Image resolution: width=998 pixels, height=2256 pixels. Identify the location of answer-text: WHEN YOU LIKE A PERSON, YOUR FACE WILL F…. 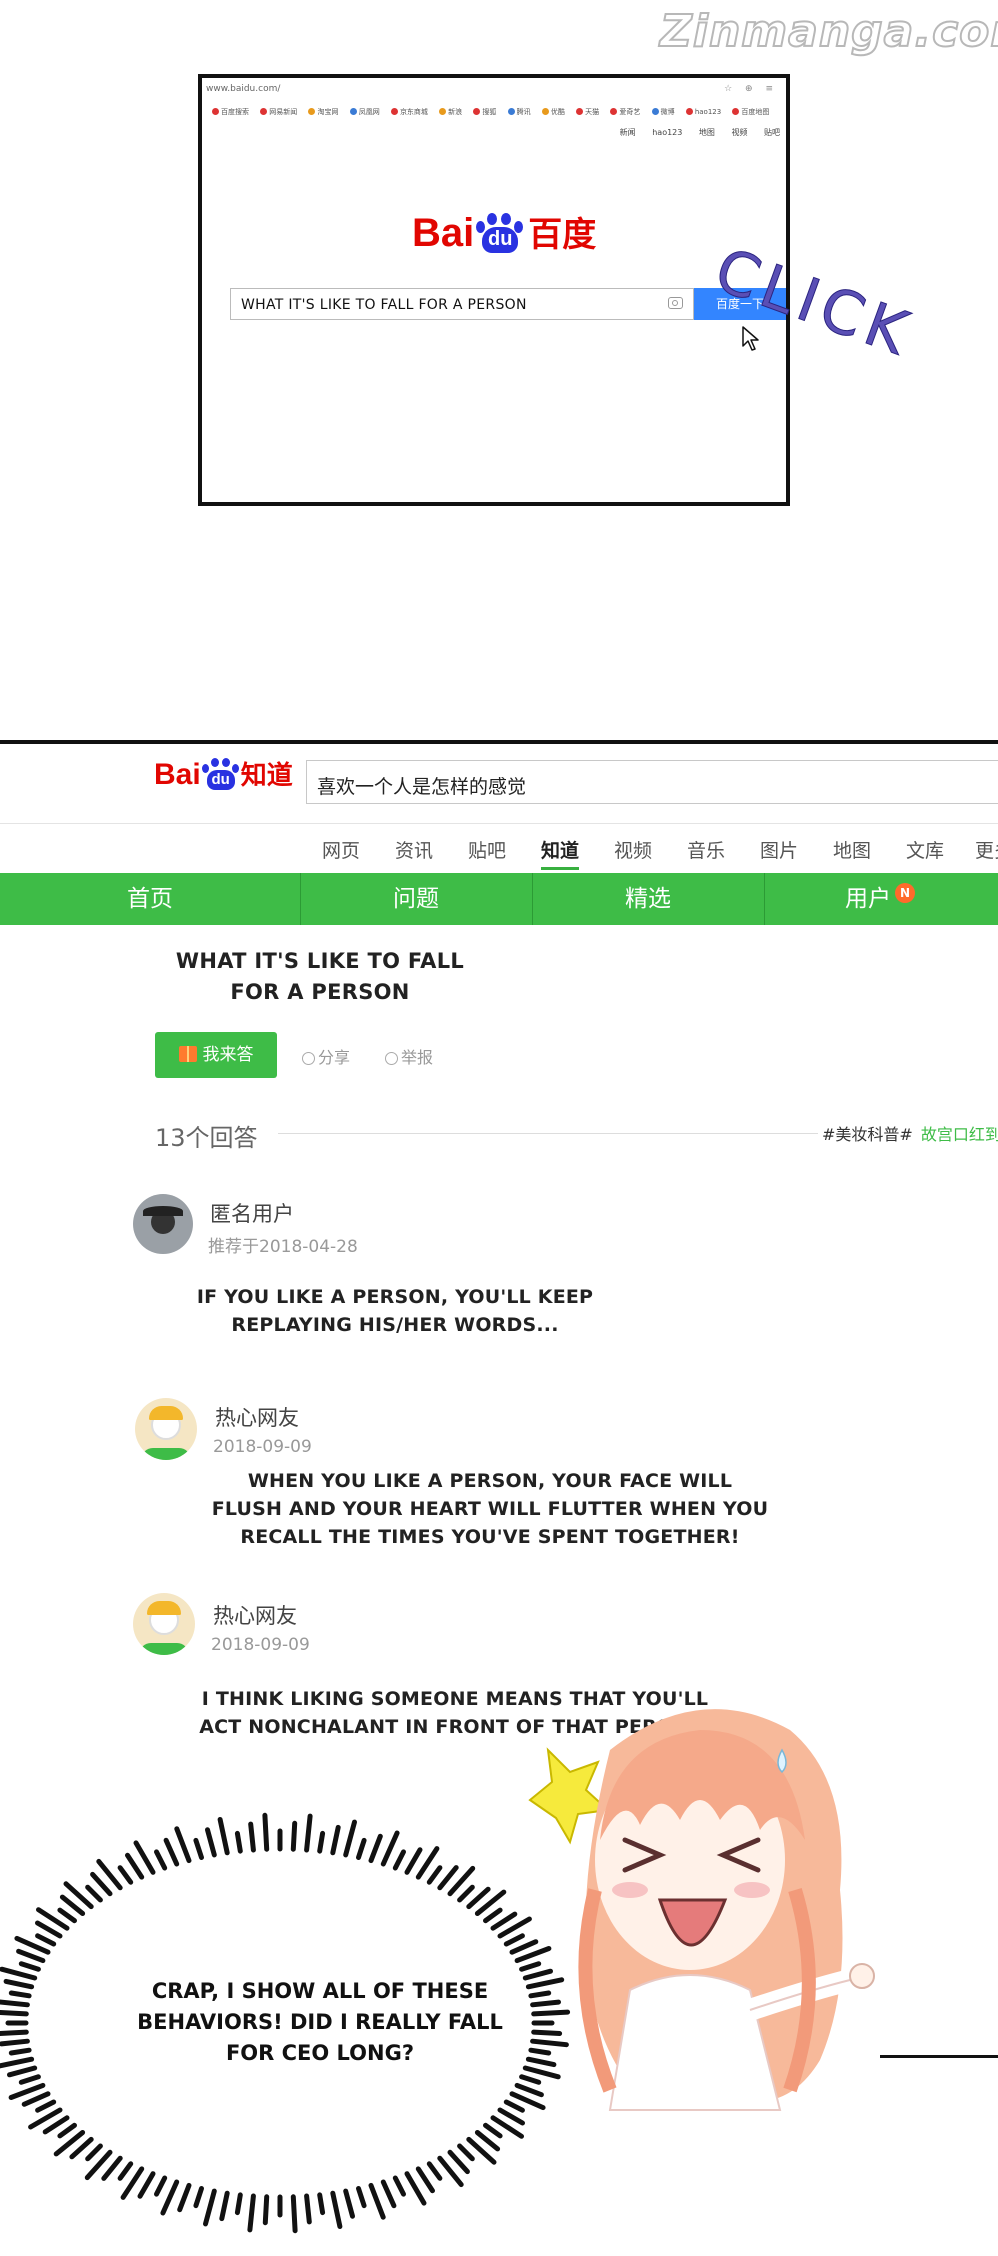
(490, 1509).